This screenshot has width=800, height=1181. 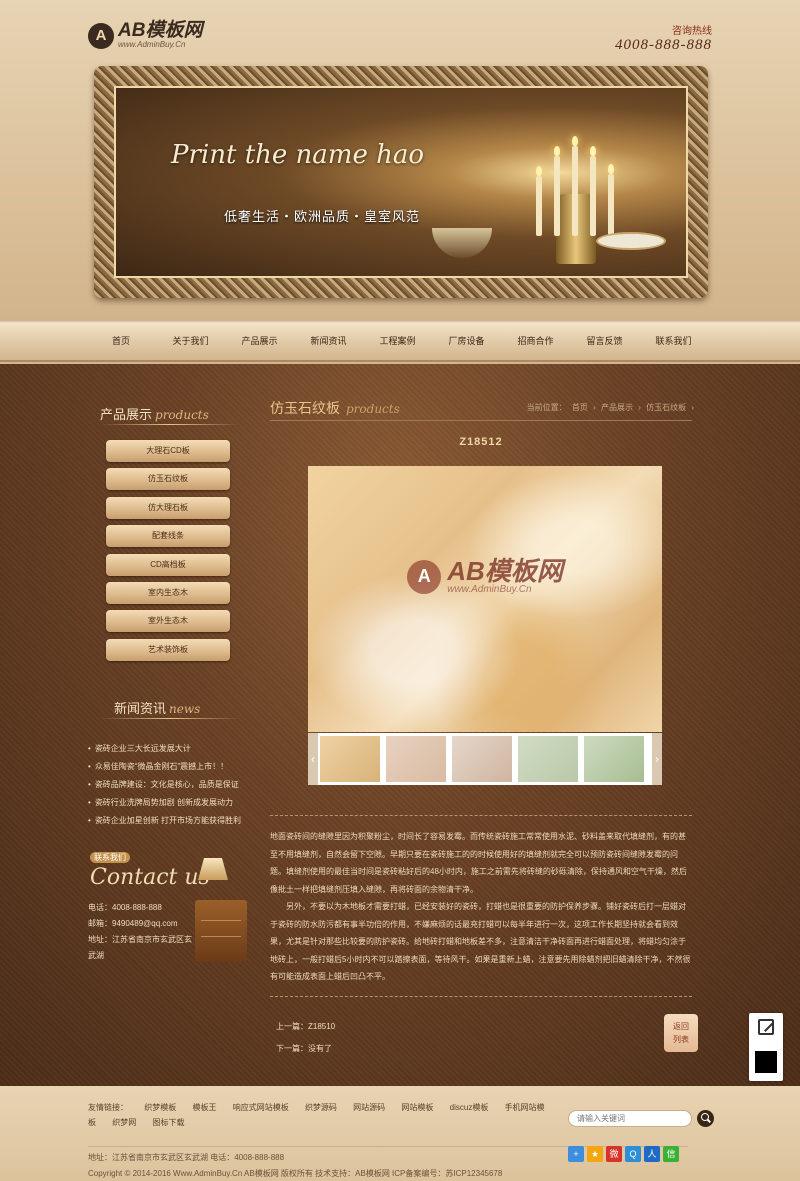 What do you see at coordinates (485, 599) in the screenshot?
I see `product-image: A AB模板网 www.AdminBuy.Cn` at bounding box center [485, 599].